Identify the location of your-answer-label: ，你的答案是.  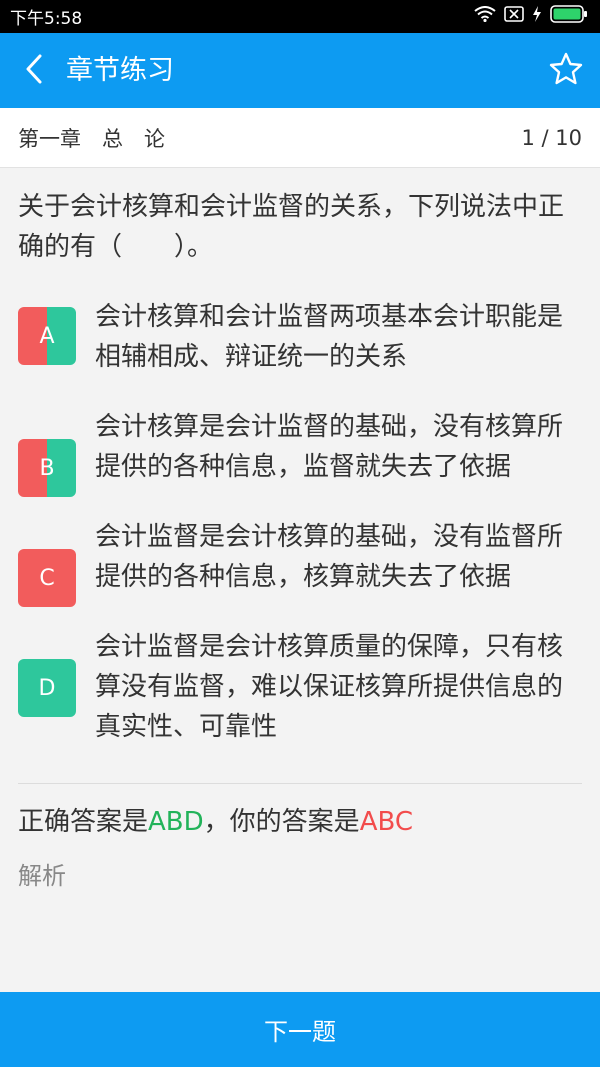
(281, 822).